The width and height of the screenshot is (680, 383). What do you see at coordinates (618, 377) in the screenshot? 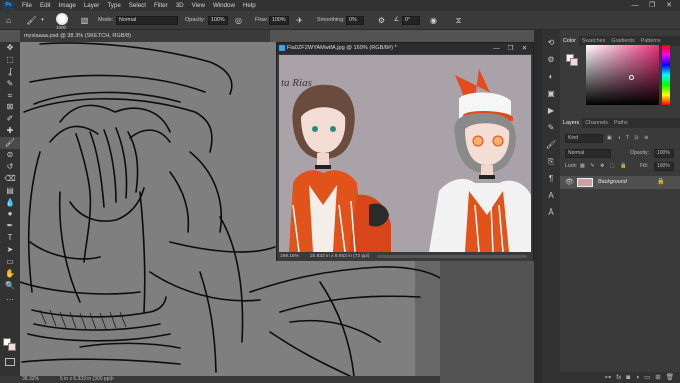
I see `fx-icon: fx` at bounding box center [618, 377].